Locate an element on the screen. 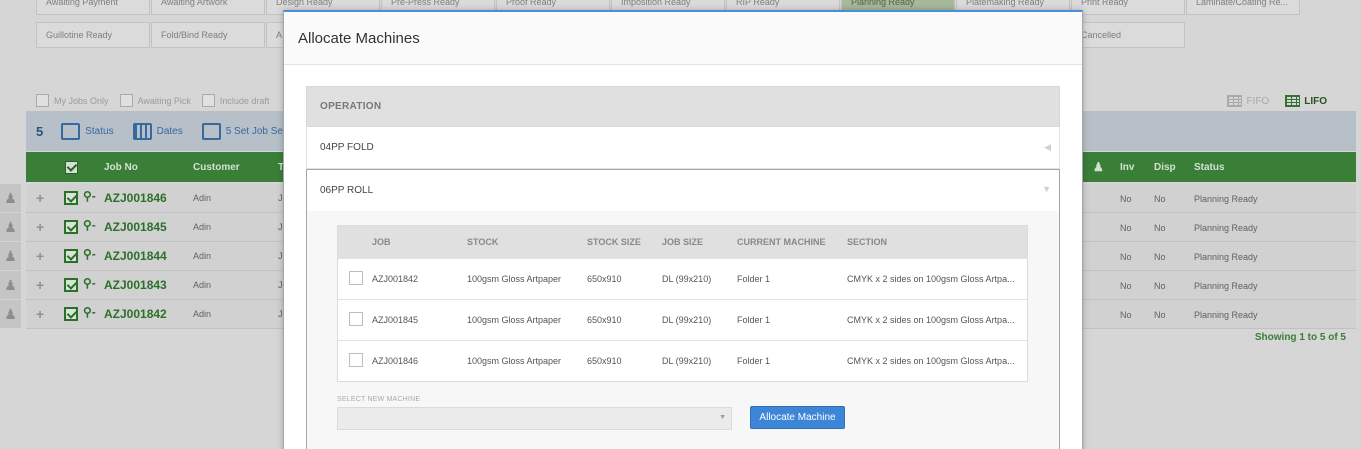  col-section: SECTION is located at coordinates (867, 242).